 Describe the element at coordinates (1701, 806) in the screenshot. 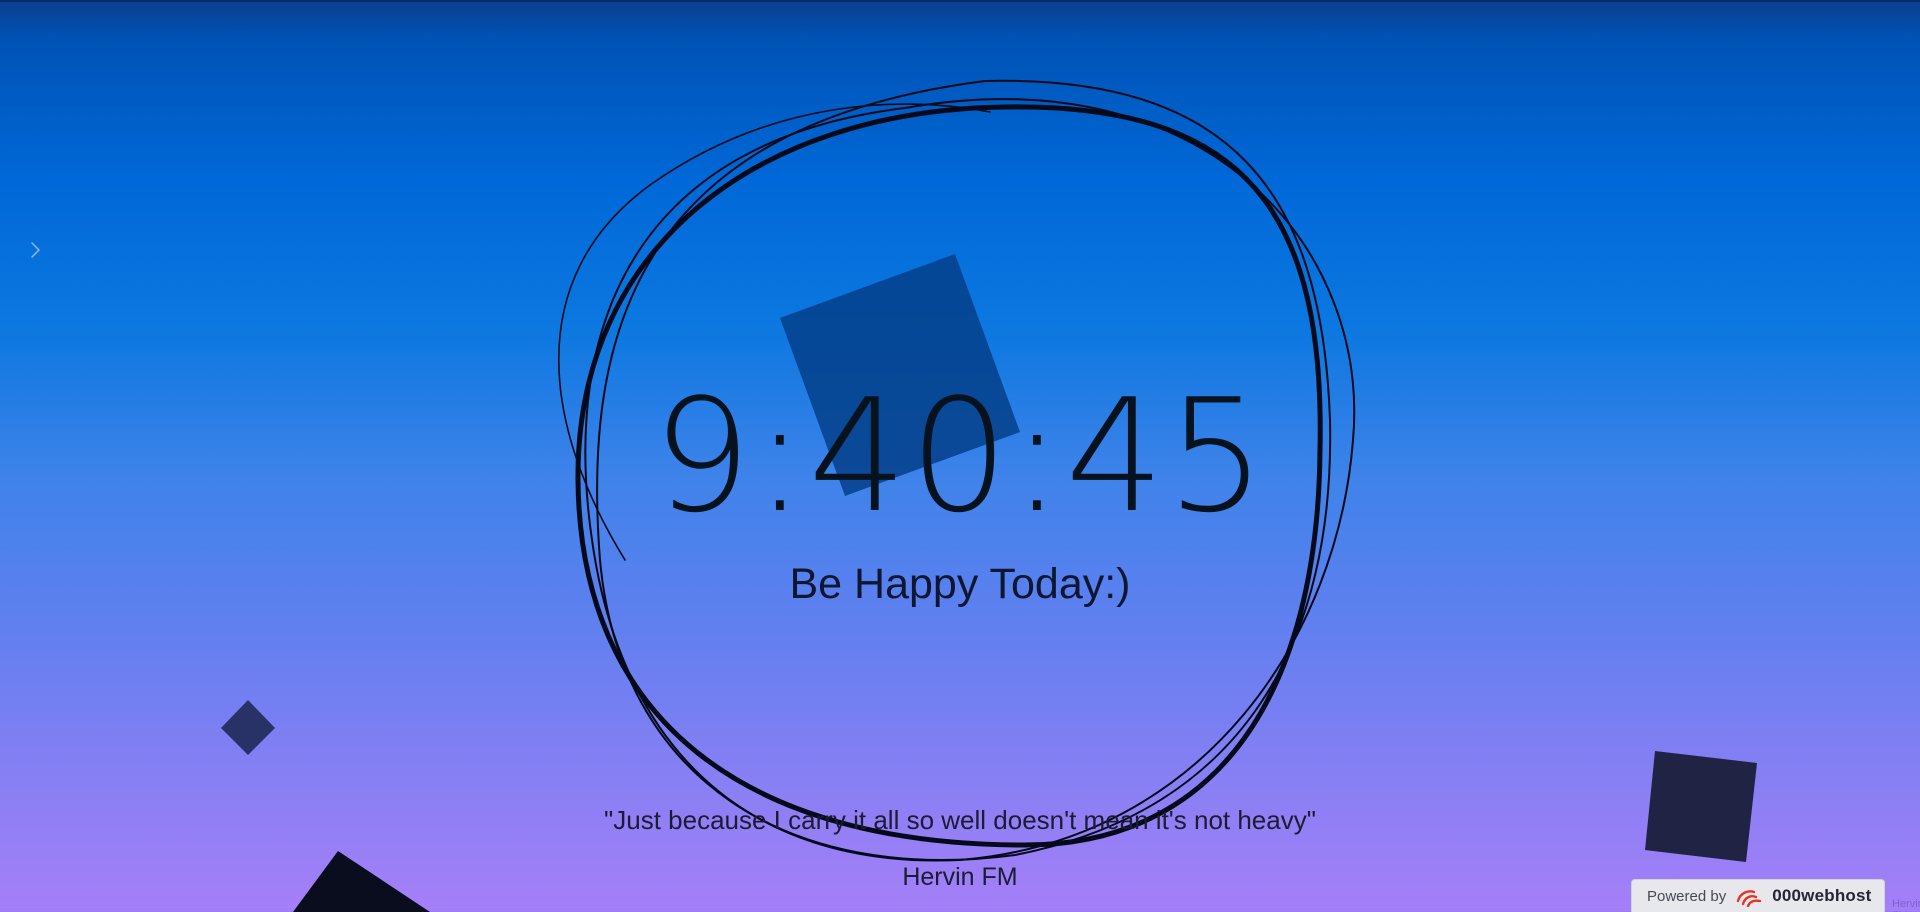

I see `floating-square-bottom-right` at that location.